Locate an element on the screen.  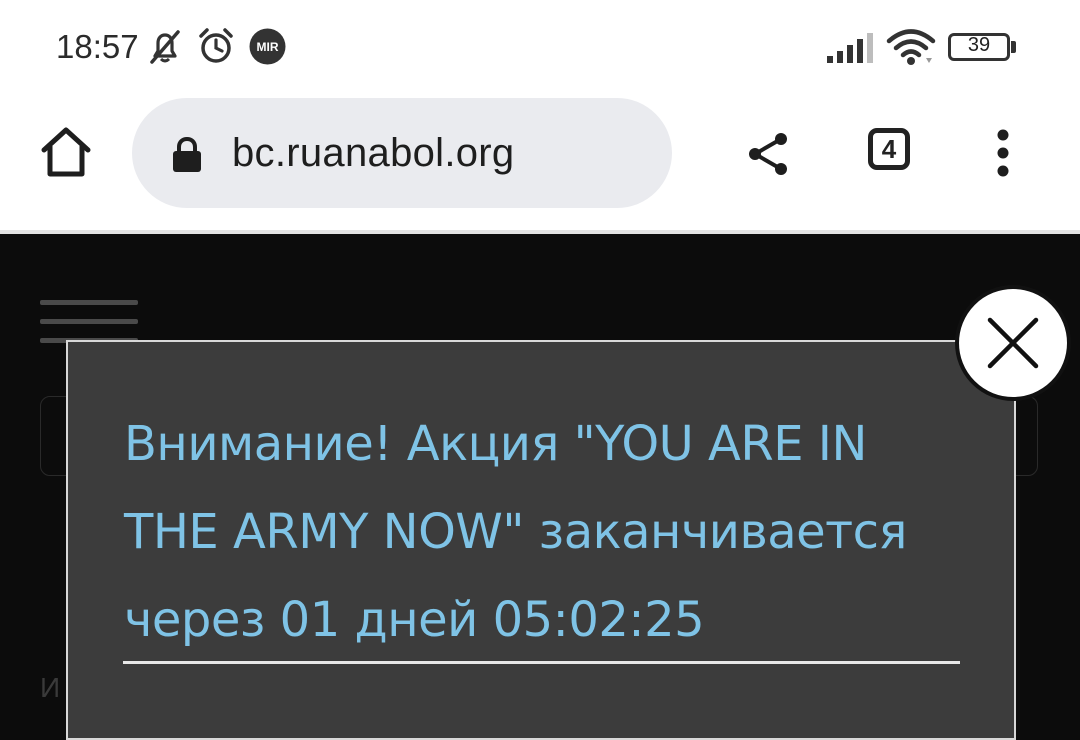
share-icon is located at coordinates (768, 154).